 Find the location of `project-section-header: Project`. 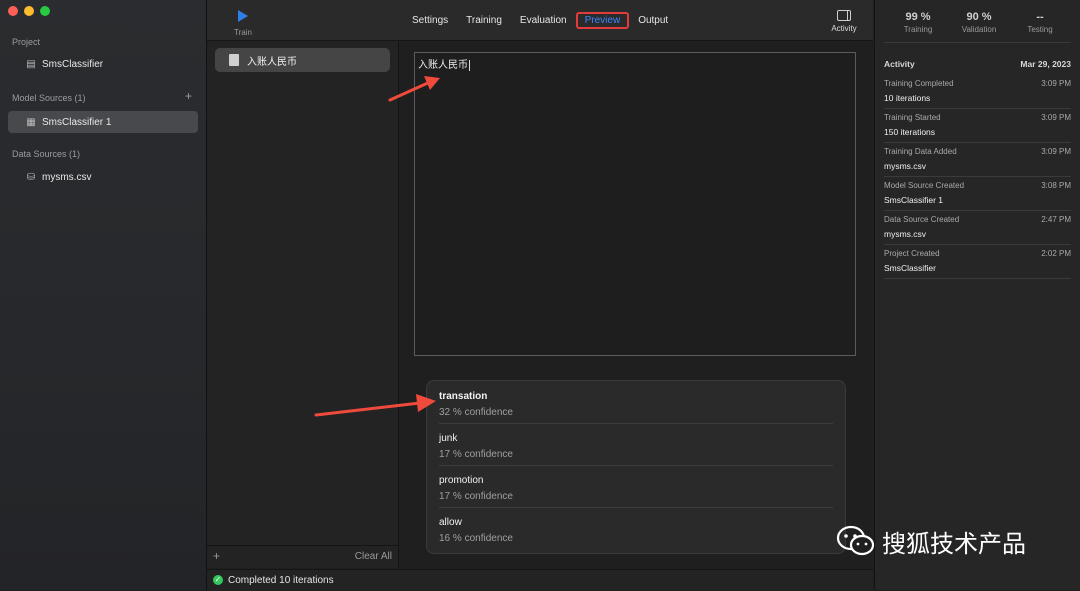

project-section-header: Project is located at coordinates (26, 42).